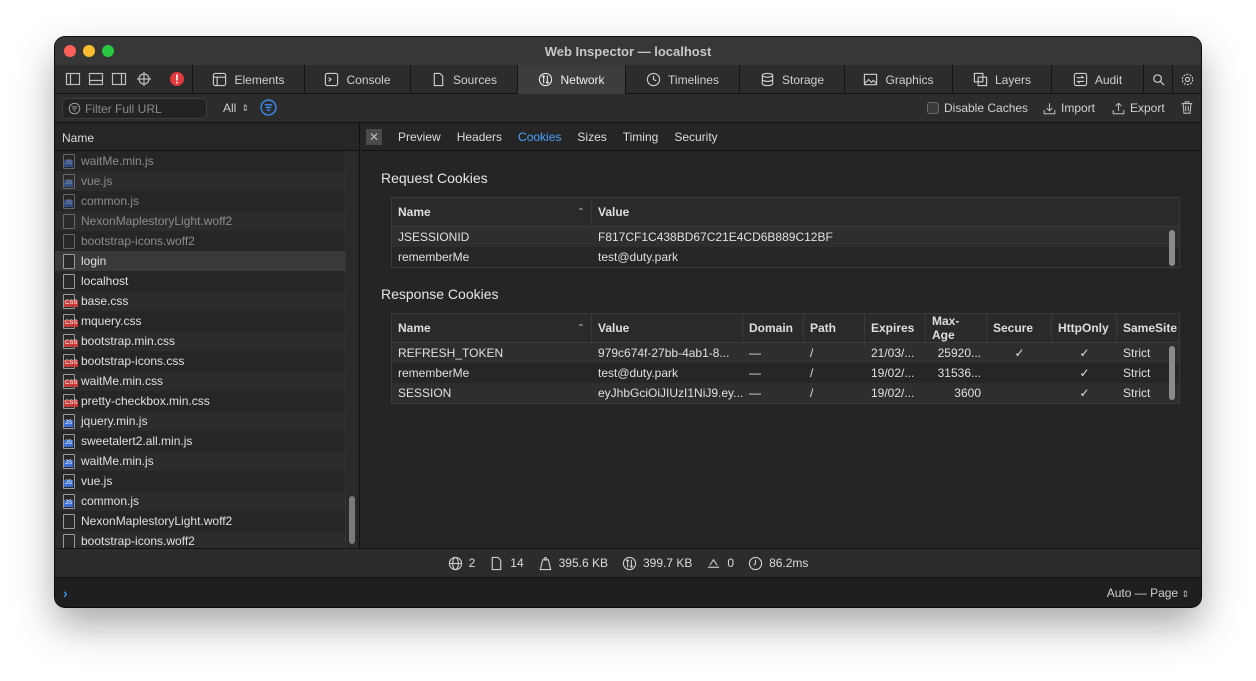 This screenshot has height=681, width=1256. What do you see at coordinates (479, 137) in the screenshot?
I see `subtab-headers: Headers` at bounding box center [479, 137].